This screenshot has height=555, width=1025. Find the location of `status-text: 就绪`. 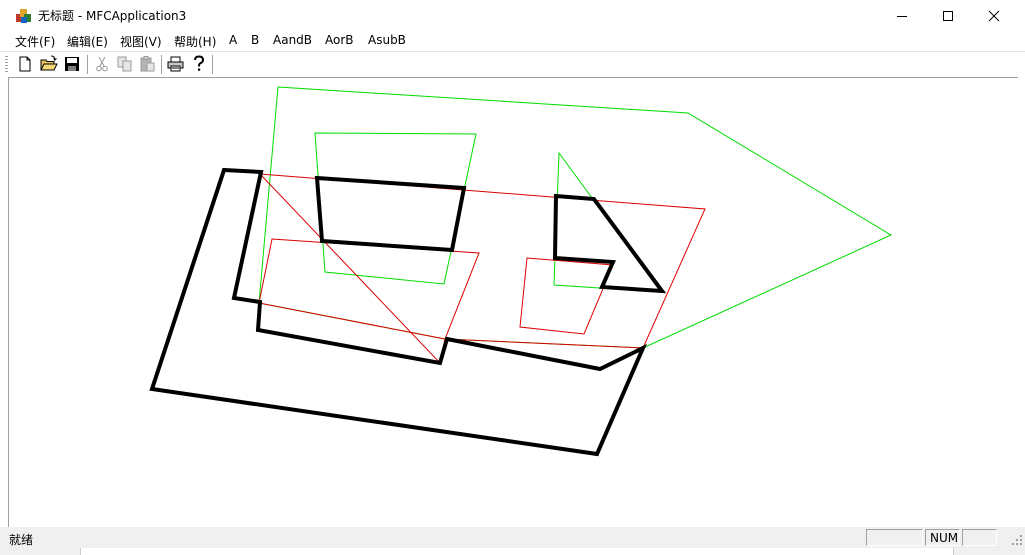

status-text: 就绪 is located at coordinates (21, 540).